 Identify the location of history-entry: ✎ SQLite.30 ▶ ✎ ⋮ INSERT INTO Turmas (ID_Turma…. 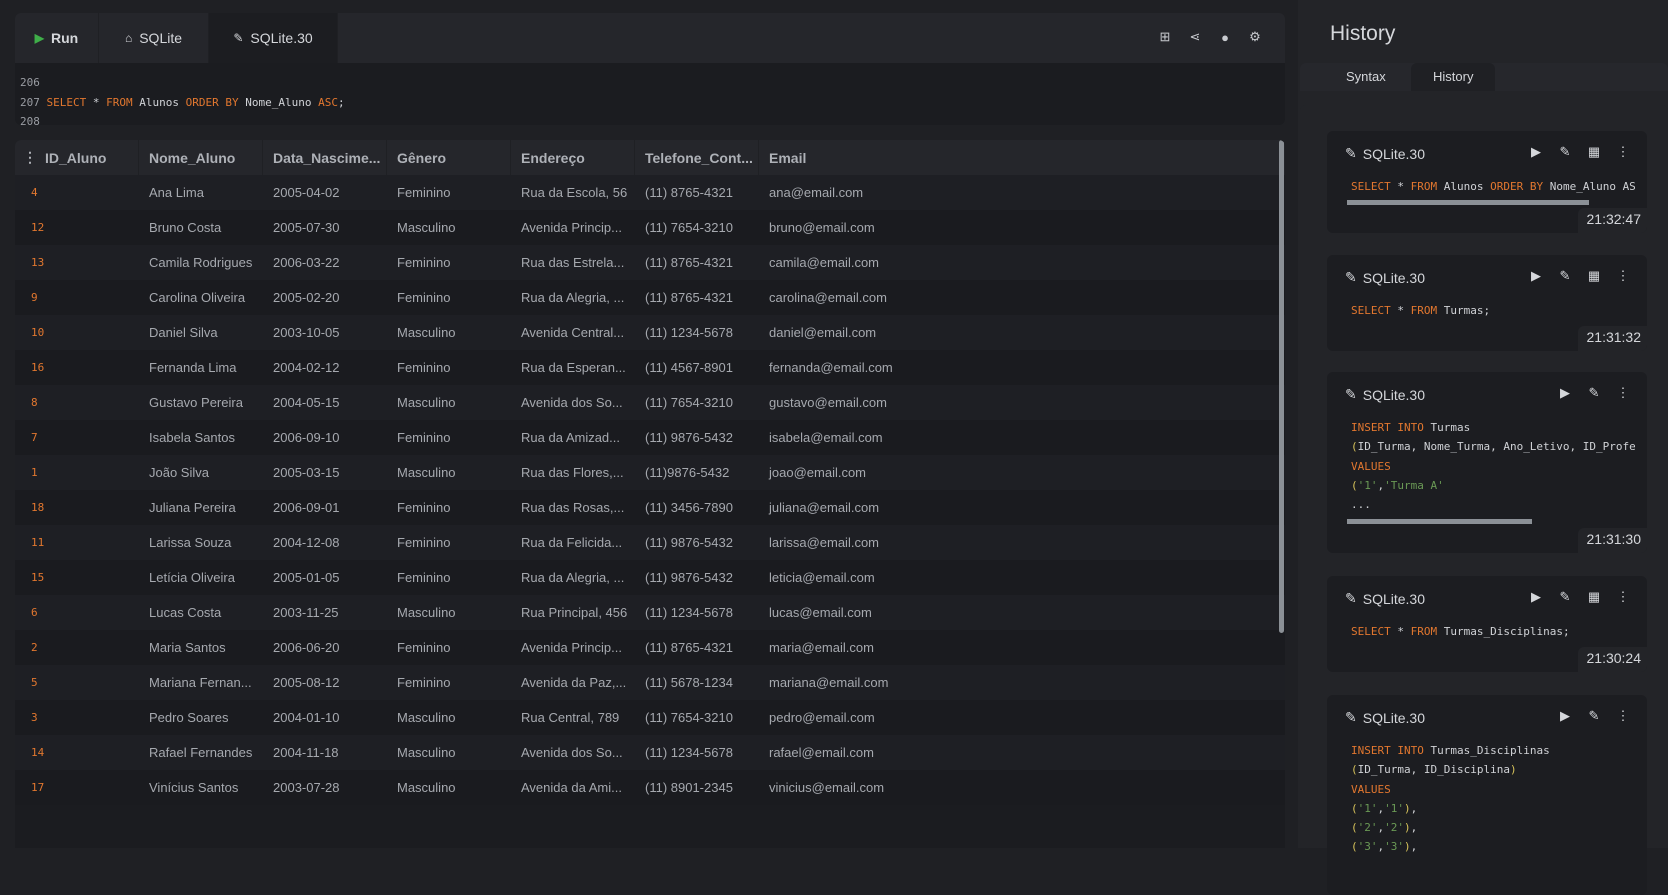
(1487, 462).